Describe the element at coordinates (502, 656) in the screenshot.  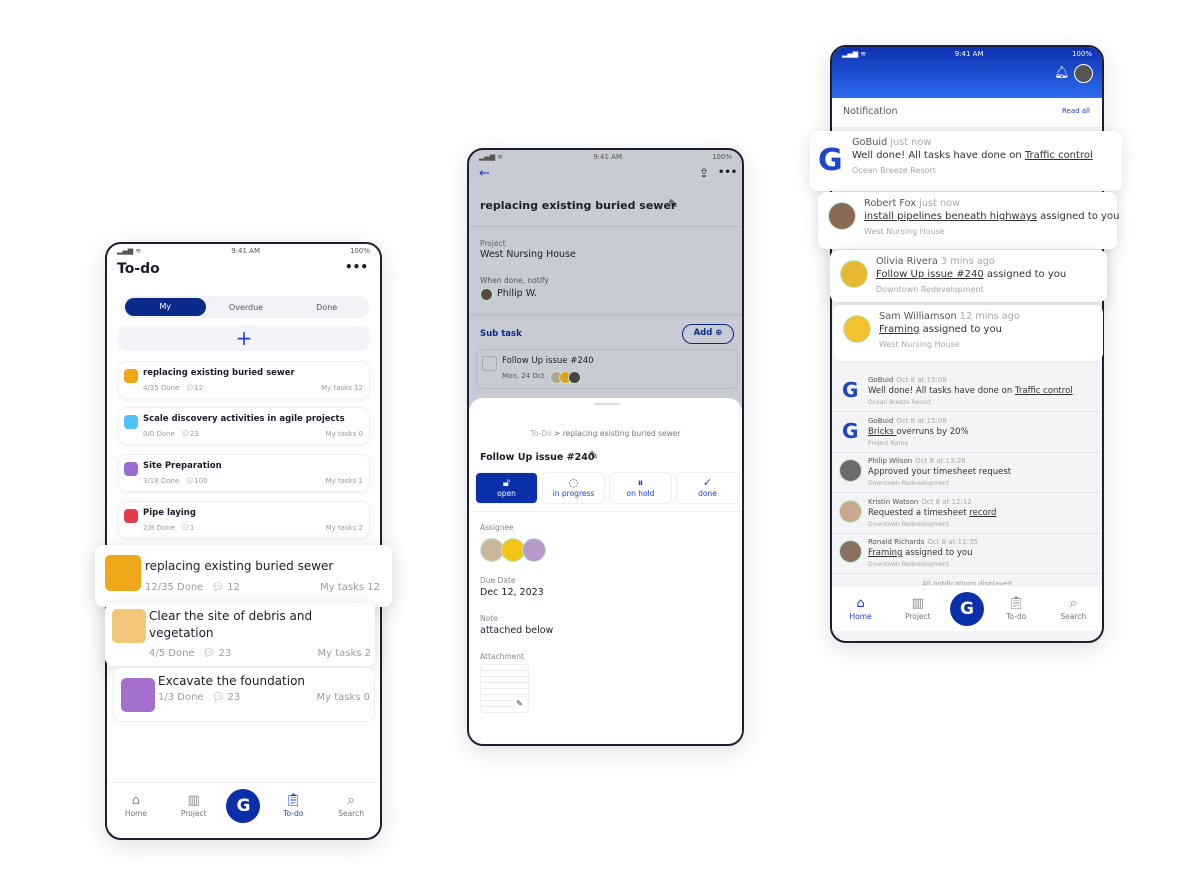
I see `attachment-label: Attachment` at that location.